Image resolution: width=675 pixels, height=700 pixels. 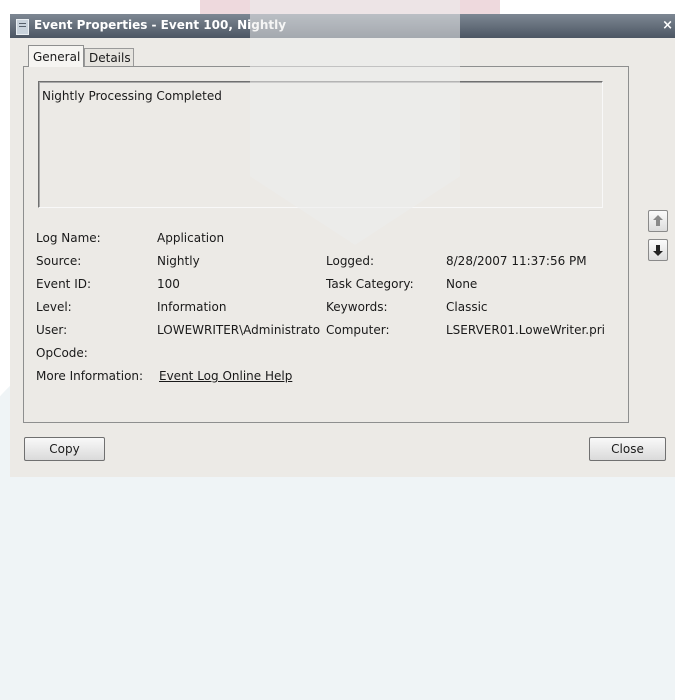 What do you see at coordinates (667, 25) in the screenshot?
I see `close-icon: ×` at bounding box center [667, 25].